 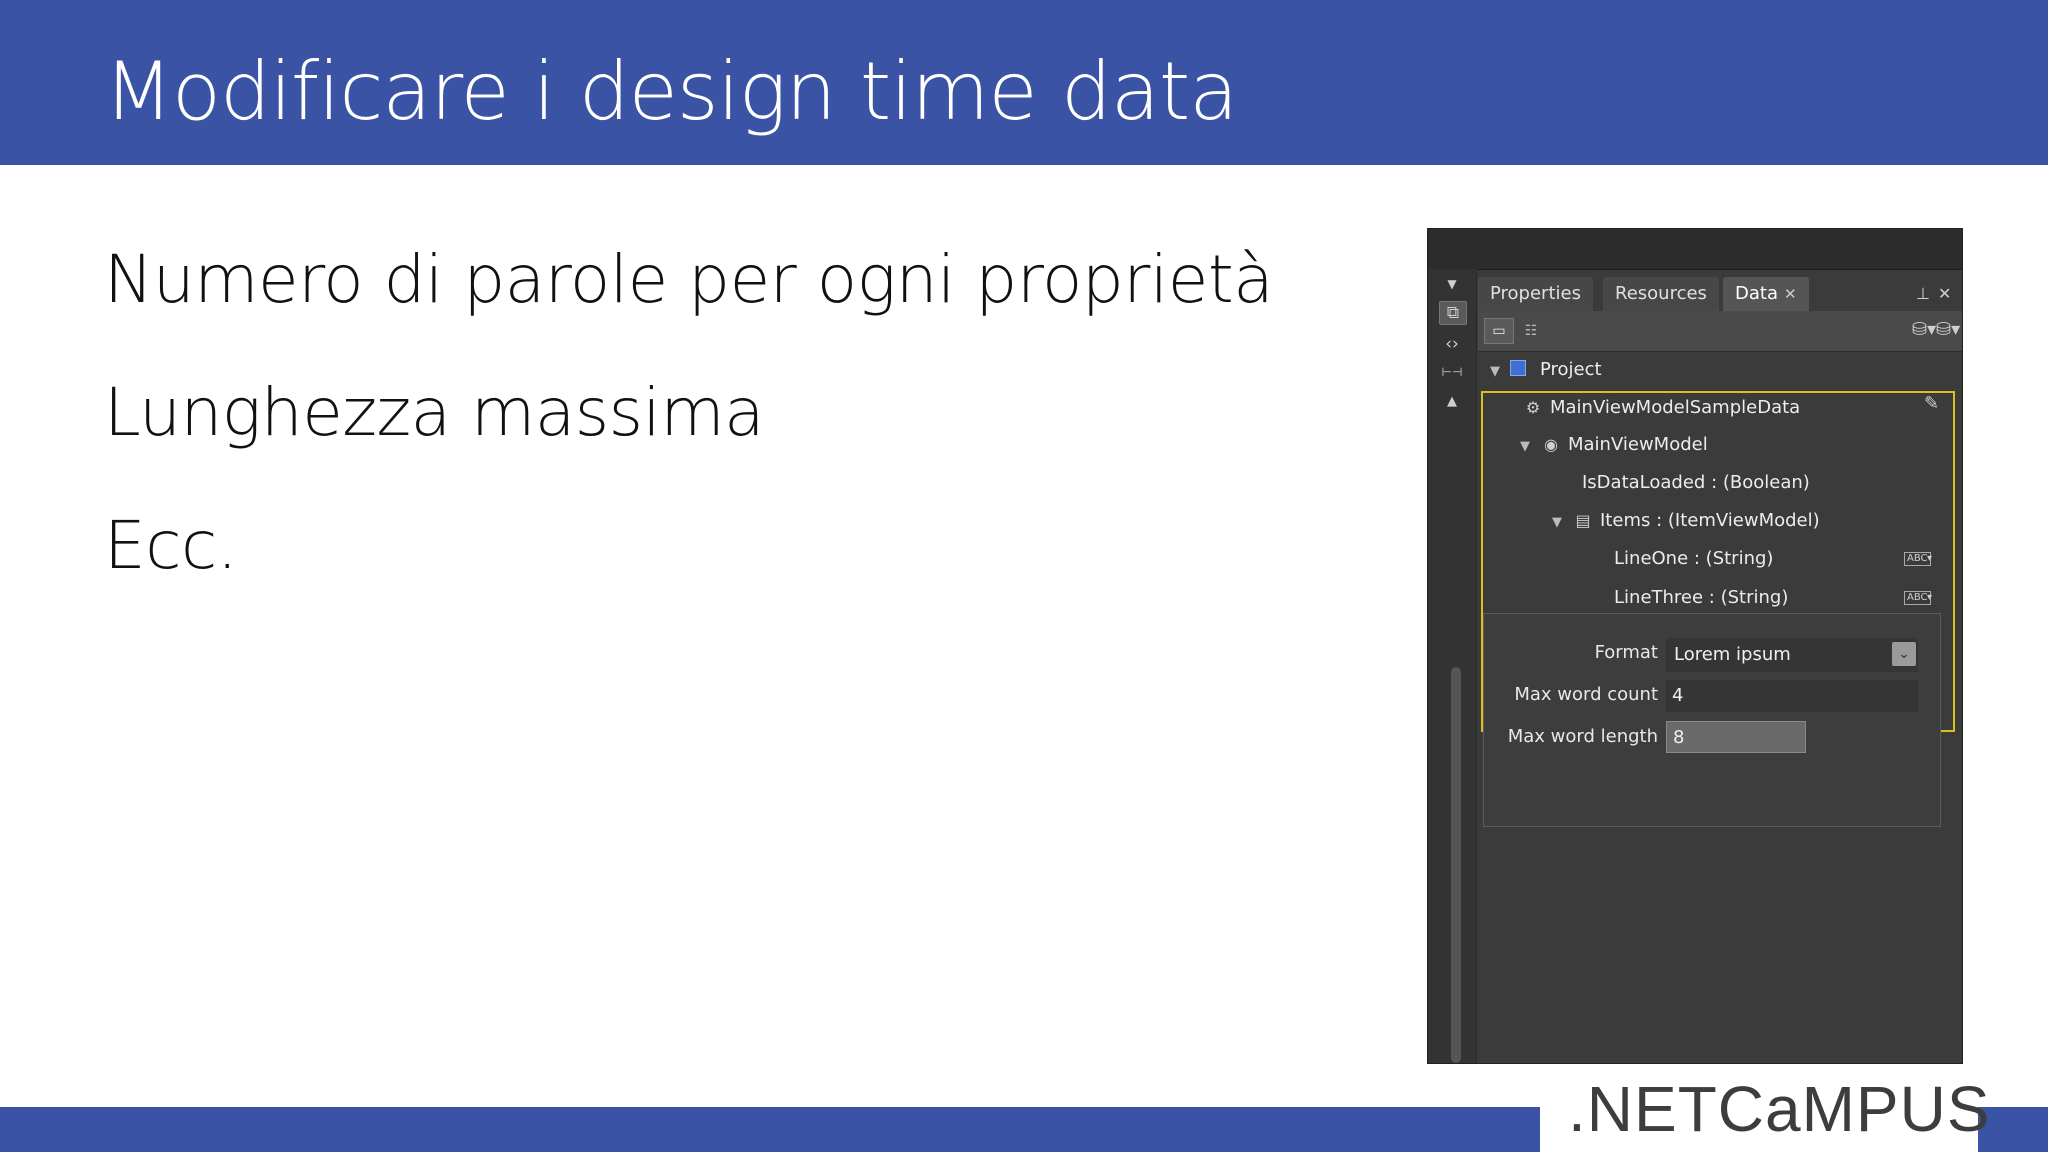 I want to click on data-toolbar: ▭ ☷ ⛁▾ ⛁▾, so click(x=1720, y=331).